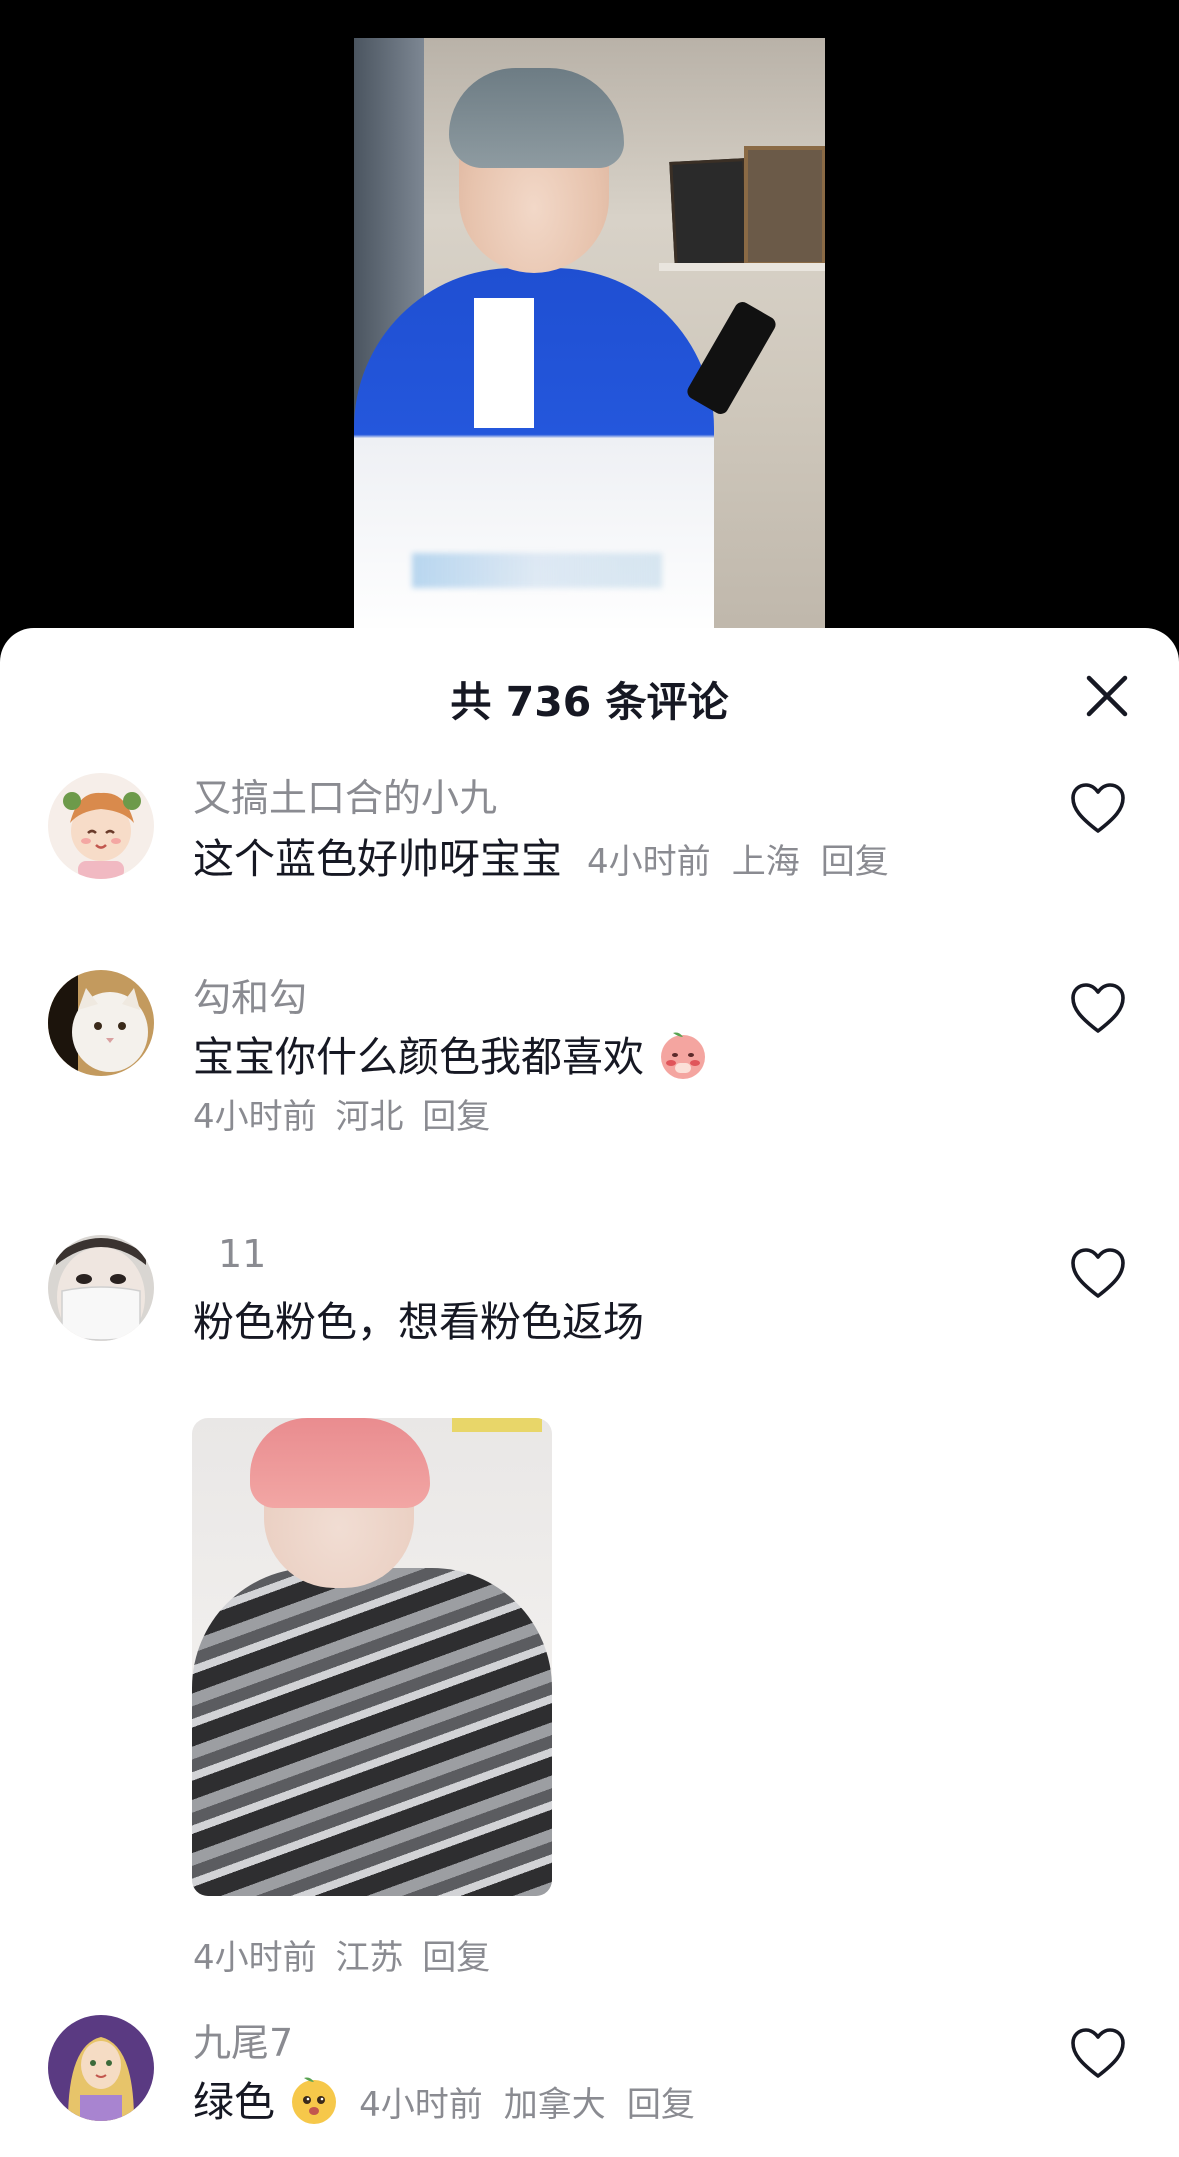 This screenshot has height=2157, width=1179. I want to click on comment-text: 这个蓝色好帅呀宝宝, so click(377, 859).